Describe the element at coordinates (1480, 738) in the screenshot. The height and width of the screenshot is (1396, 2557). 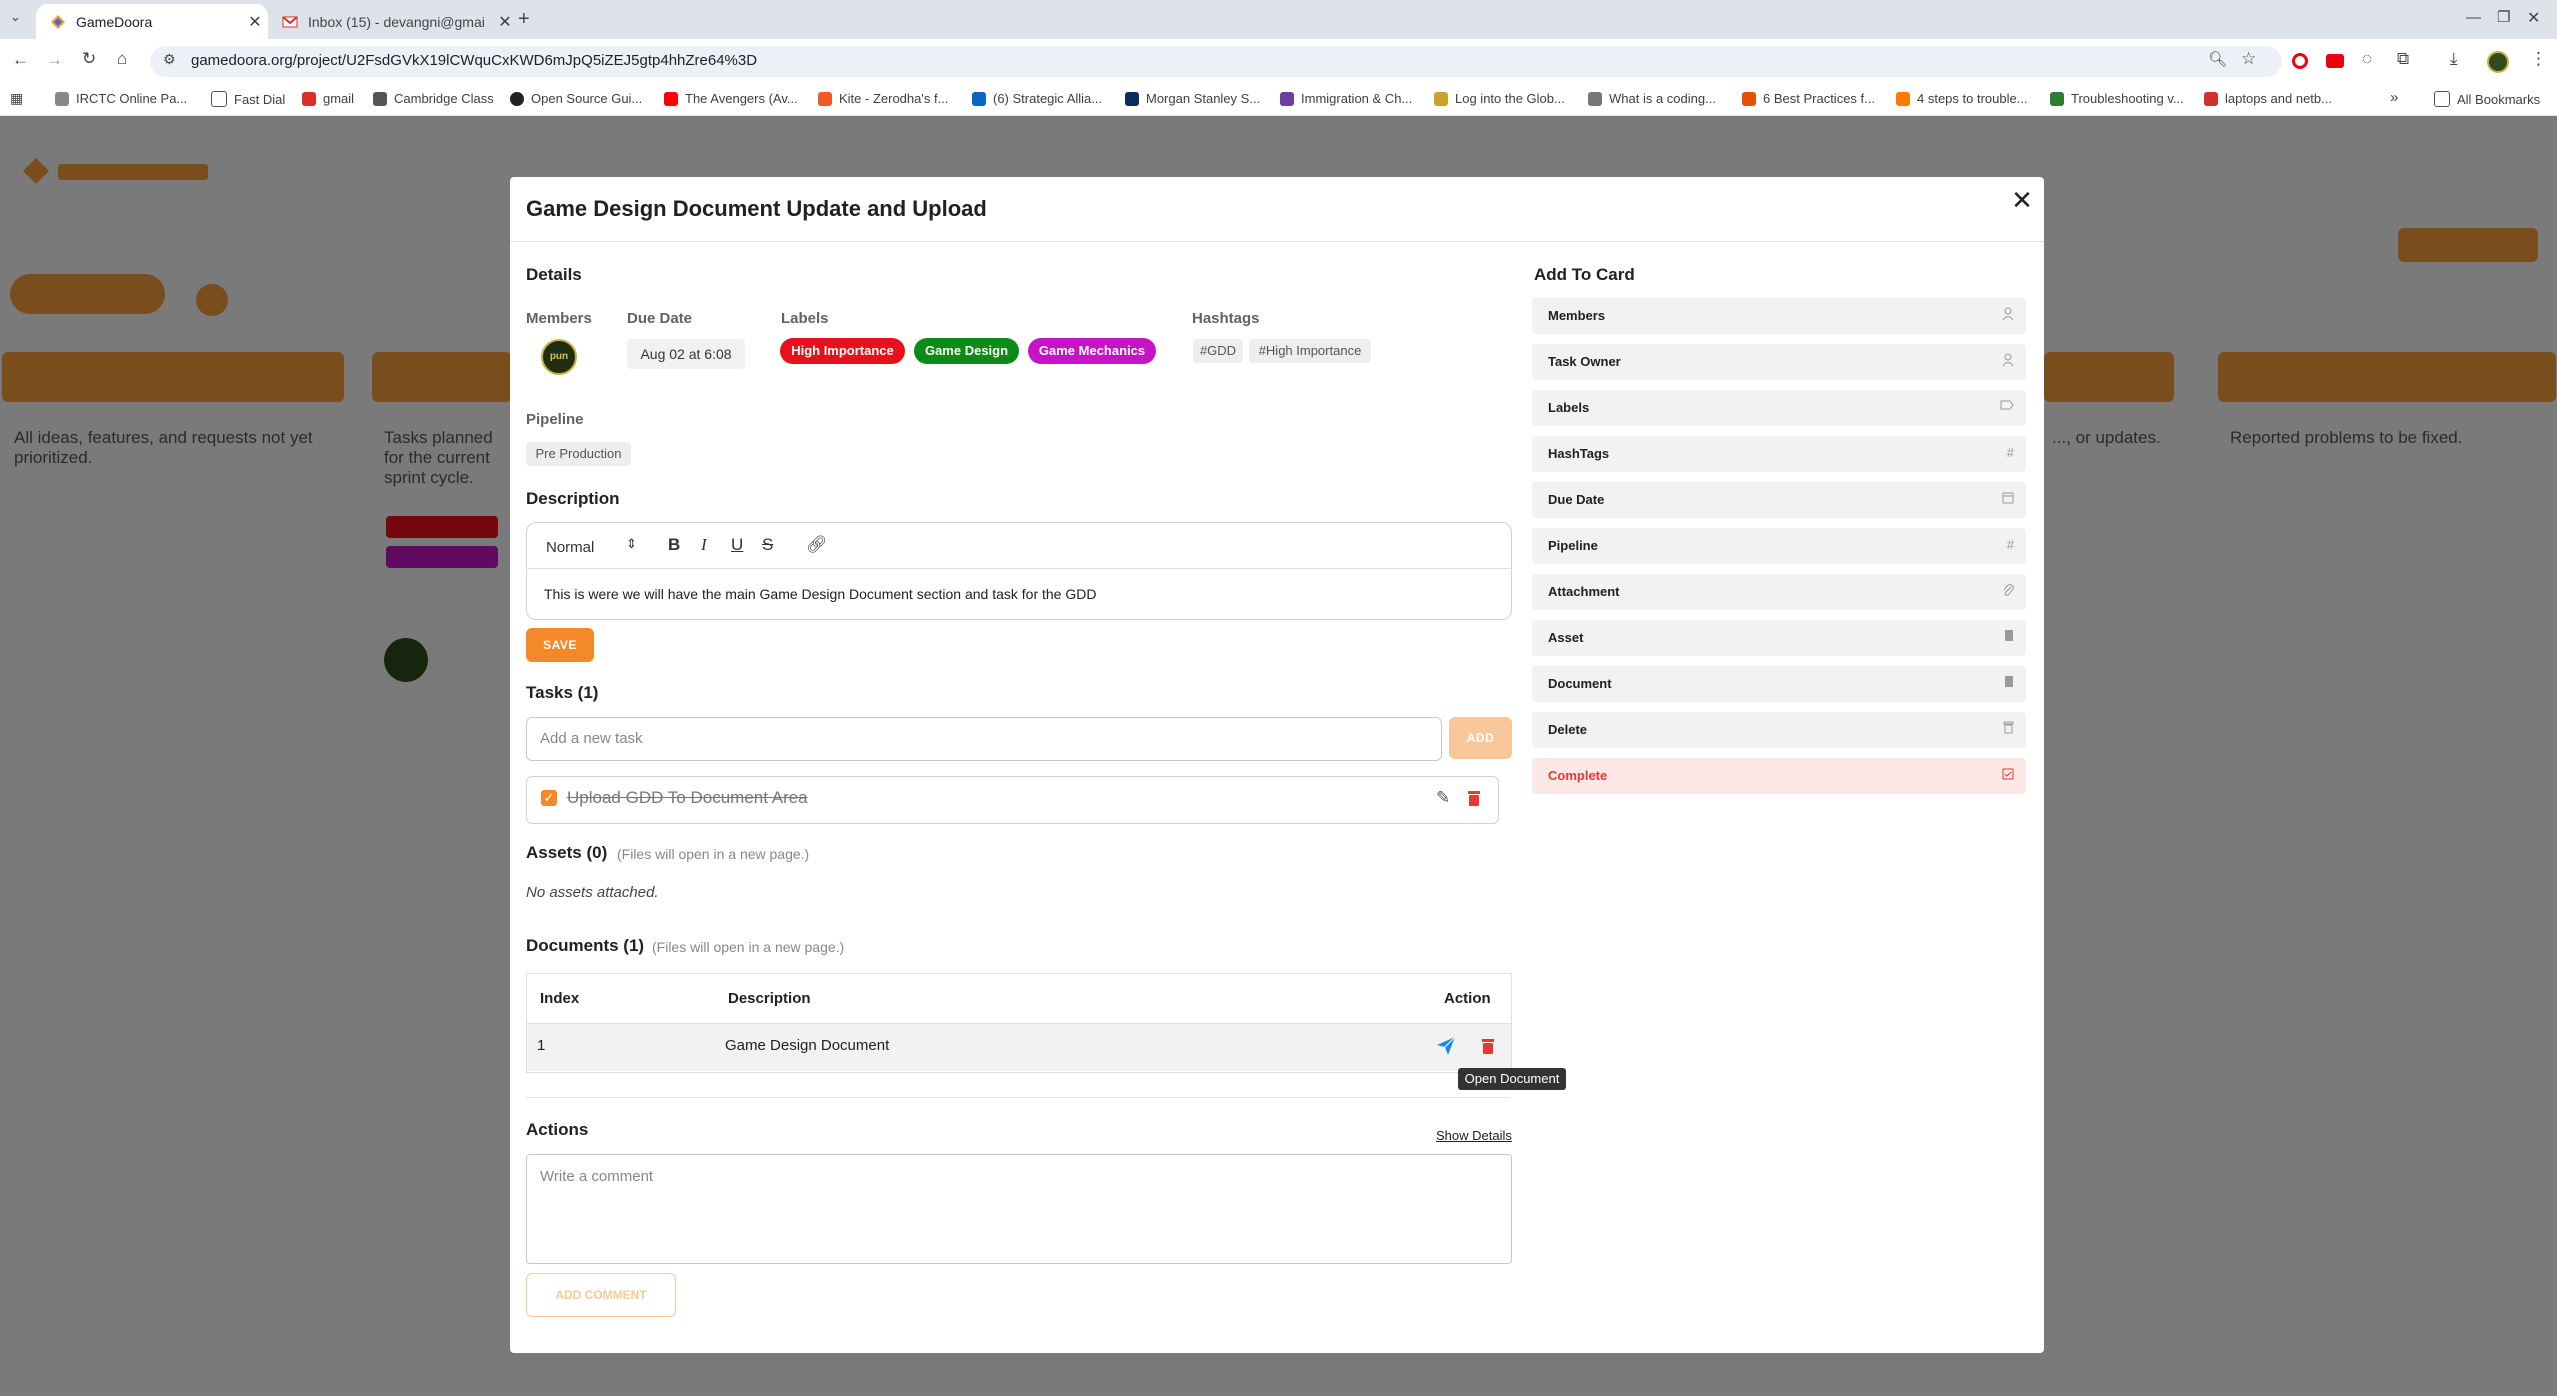
I see `add-task-button: ADD` at that location.